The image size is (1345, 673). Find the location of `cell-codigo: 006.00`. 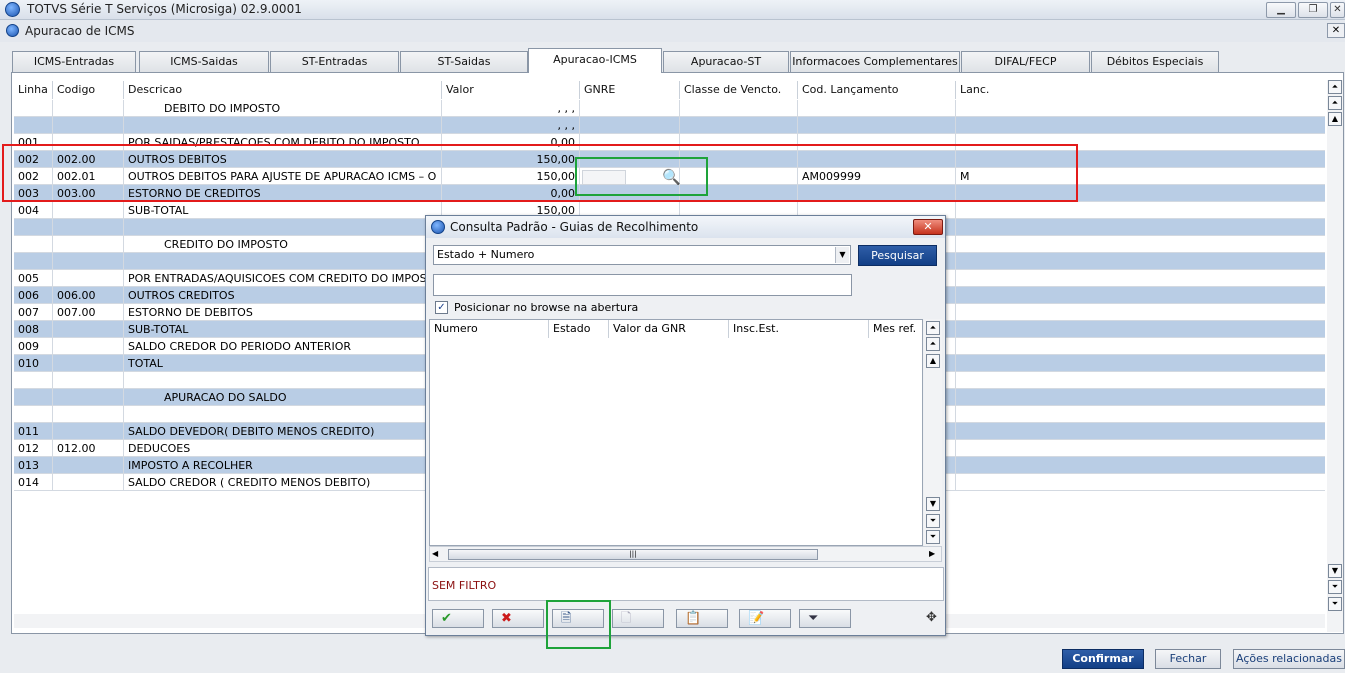

cell-codigo: 006.00 is located at coordinates (88, 295).